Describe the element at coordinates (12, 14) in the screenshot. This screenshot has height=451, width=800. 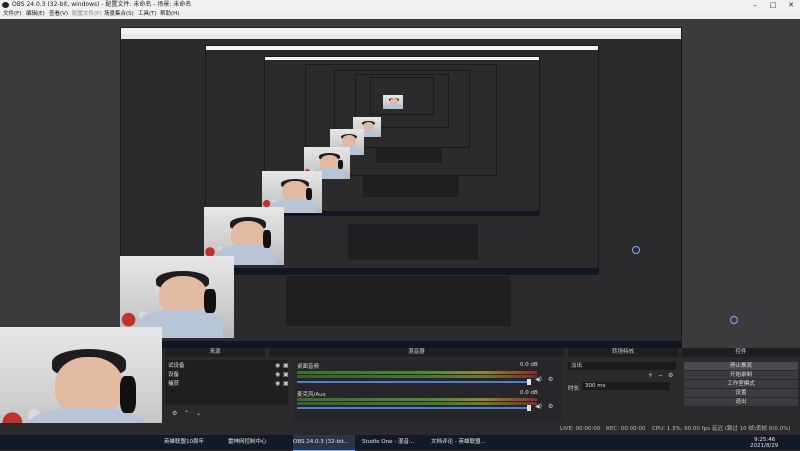
I see `menu-file: 文件(F)` at that location.